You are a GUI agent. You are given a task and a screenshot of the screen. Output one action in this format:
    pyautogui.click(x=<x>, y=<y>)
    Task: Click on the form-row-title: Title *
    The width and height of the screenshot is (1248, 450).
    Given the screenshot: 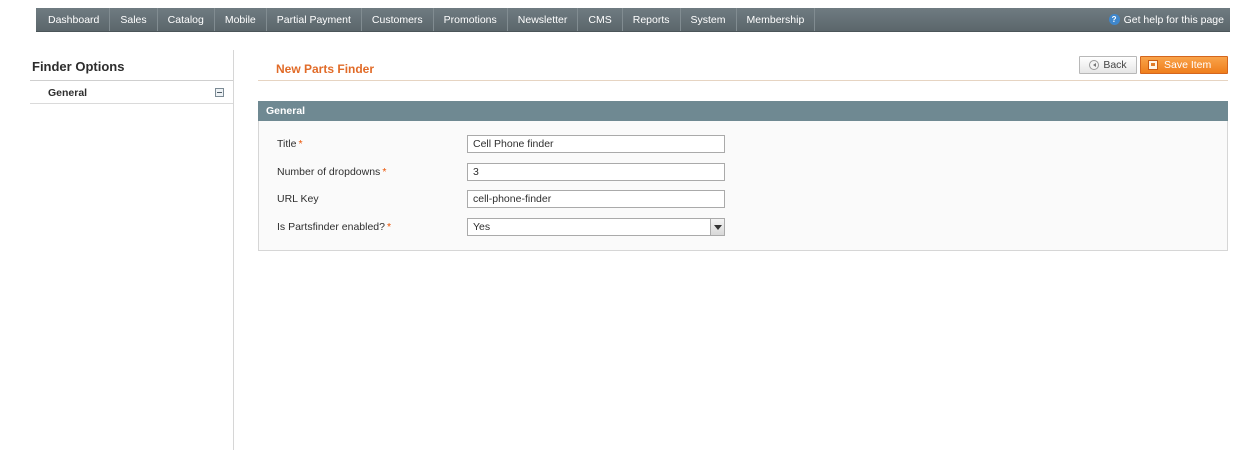 What is the action you would take?
    pyautogui.click(x=501, y=144)
    